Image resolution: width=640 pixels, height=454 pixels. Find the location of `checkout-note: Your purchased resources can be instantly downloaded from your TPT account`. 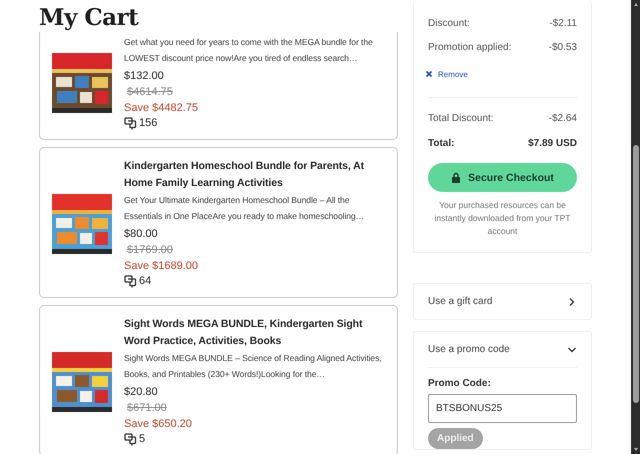

checkout-note: Your purchased resources can be instantly downloaded from your TPT account is located at coordinates (503, 218).